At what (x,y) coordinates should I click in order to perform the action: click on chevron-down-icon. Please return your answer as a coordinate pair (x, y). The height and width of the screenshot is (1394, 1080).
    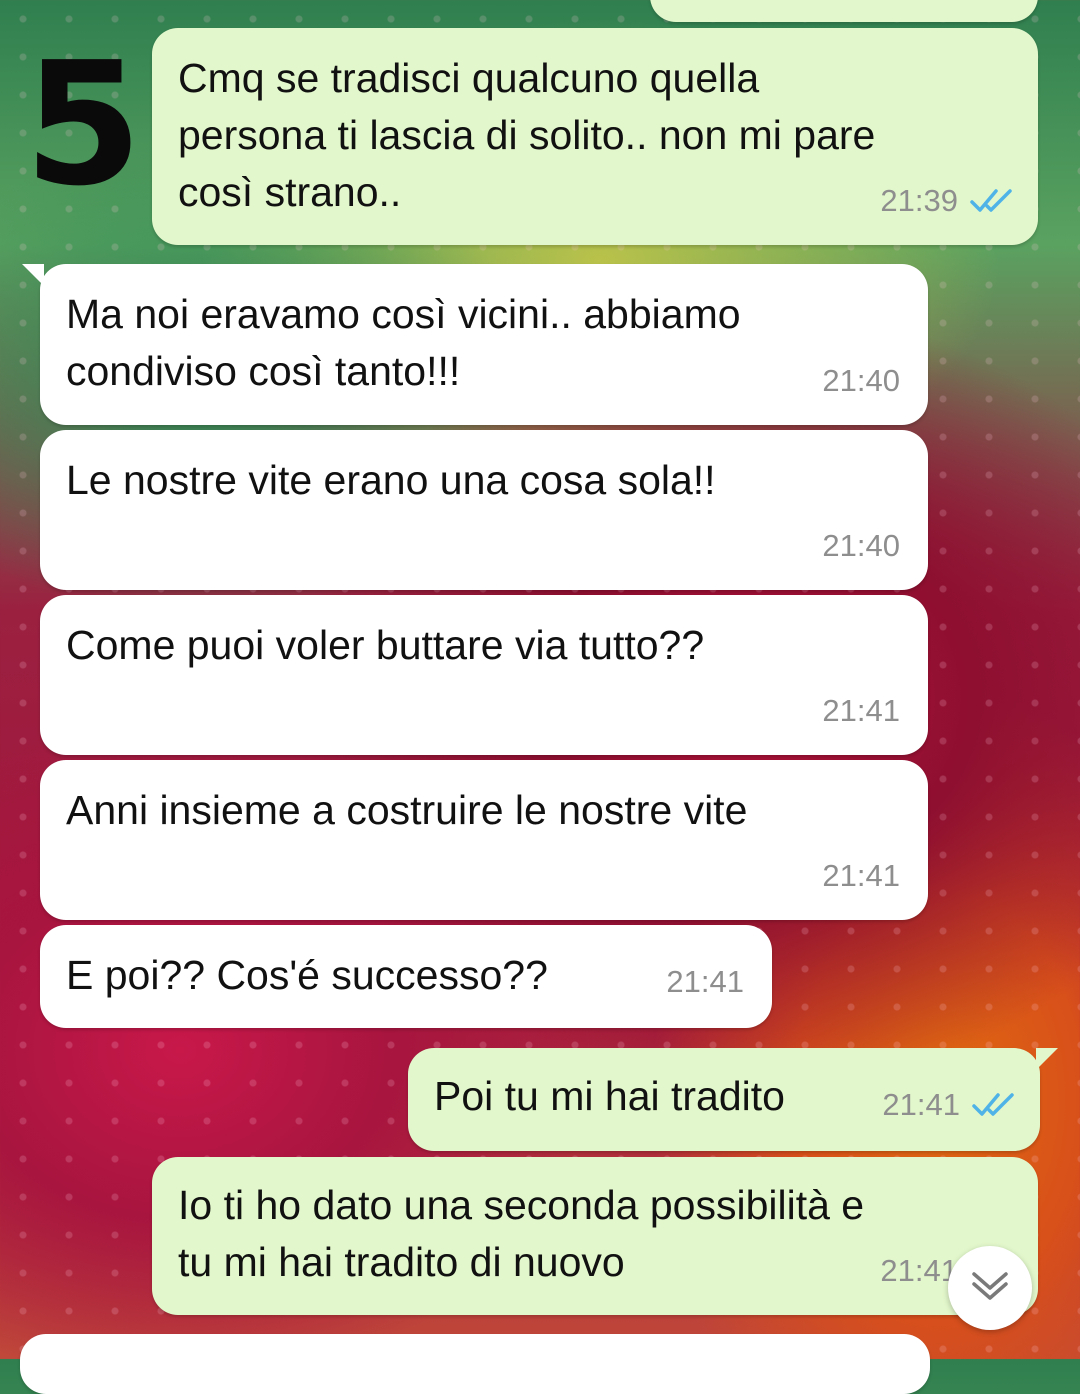
    Looking at the image, I should click on (990, 1288).